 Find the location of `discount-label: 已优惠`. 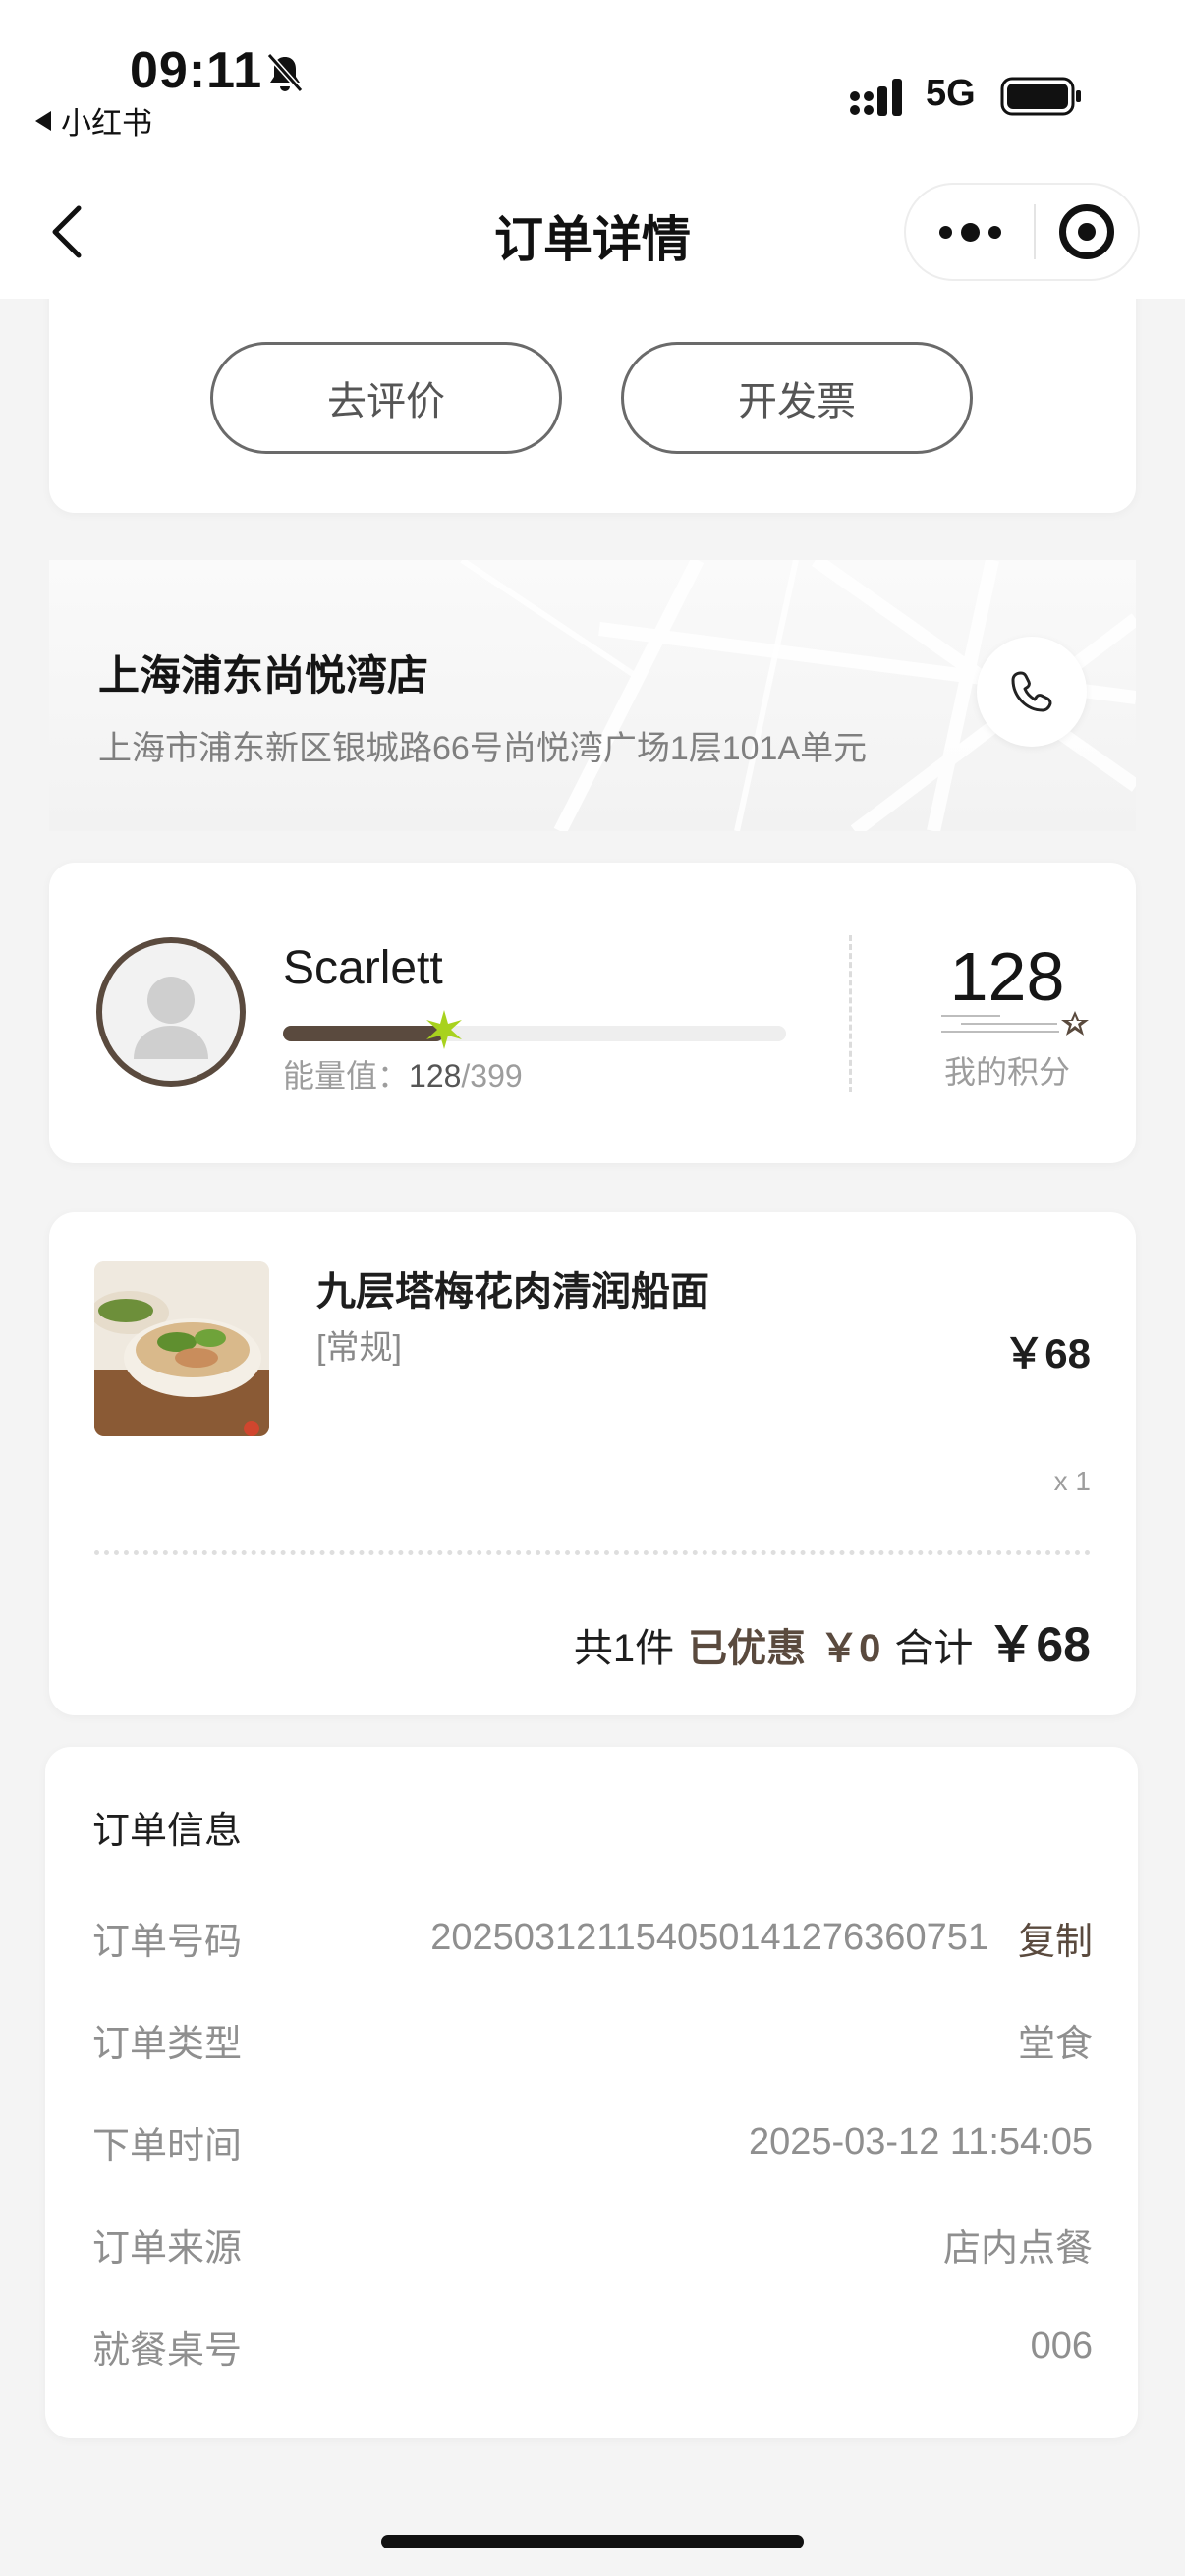

discount-label: 已优惠 is located at coordinates (748, 1648).